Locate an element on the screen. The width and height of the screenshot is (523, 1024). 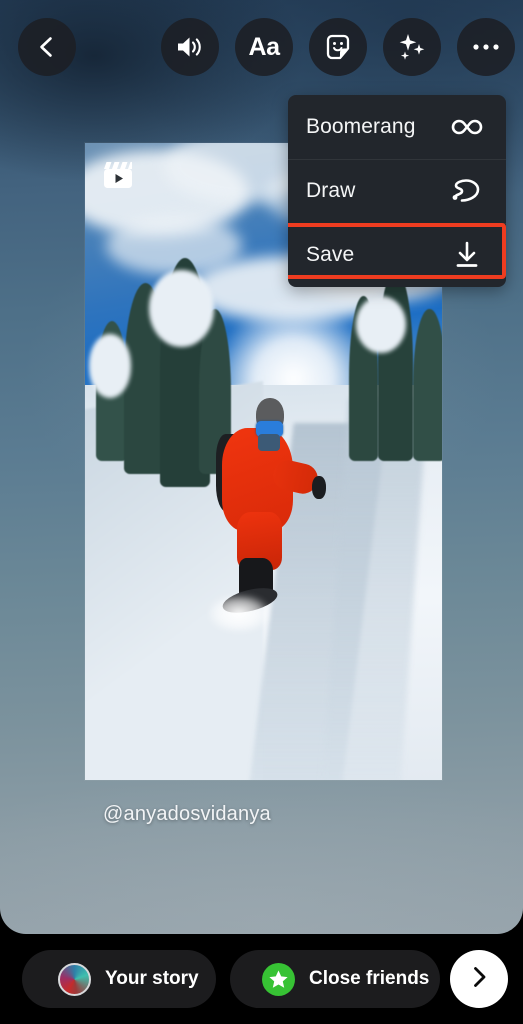
more-options-button is located at coordinates (486, 47).